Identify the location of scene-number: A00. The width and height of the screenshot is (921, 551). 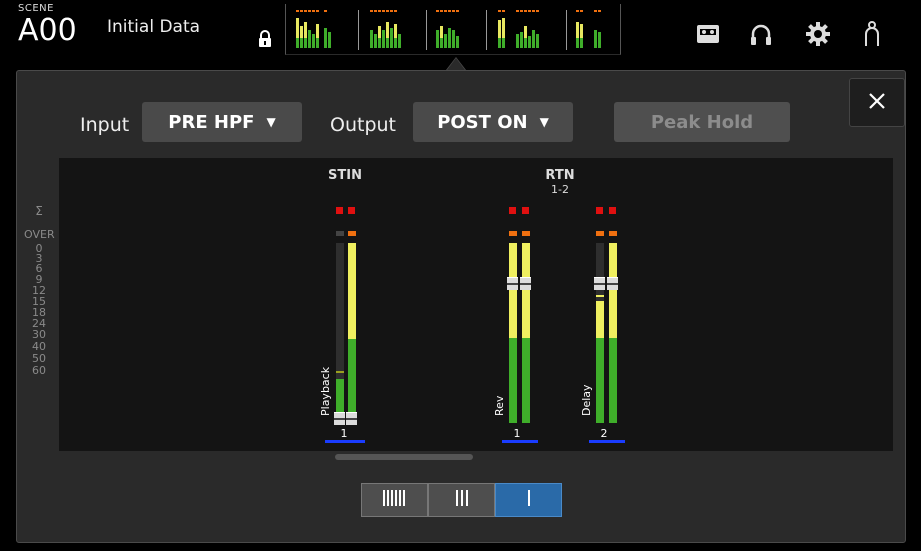
(47, 31).